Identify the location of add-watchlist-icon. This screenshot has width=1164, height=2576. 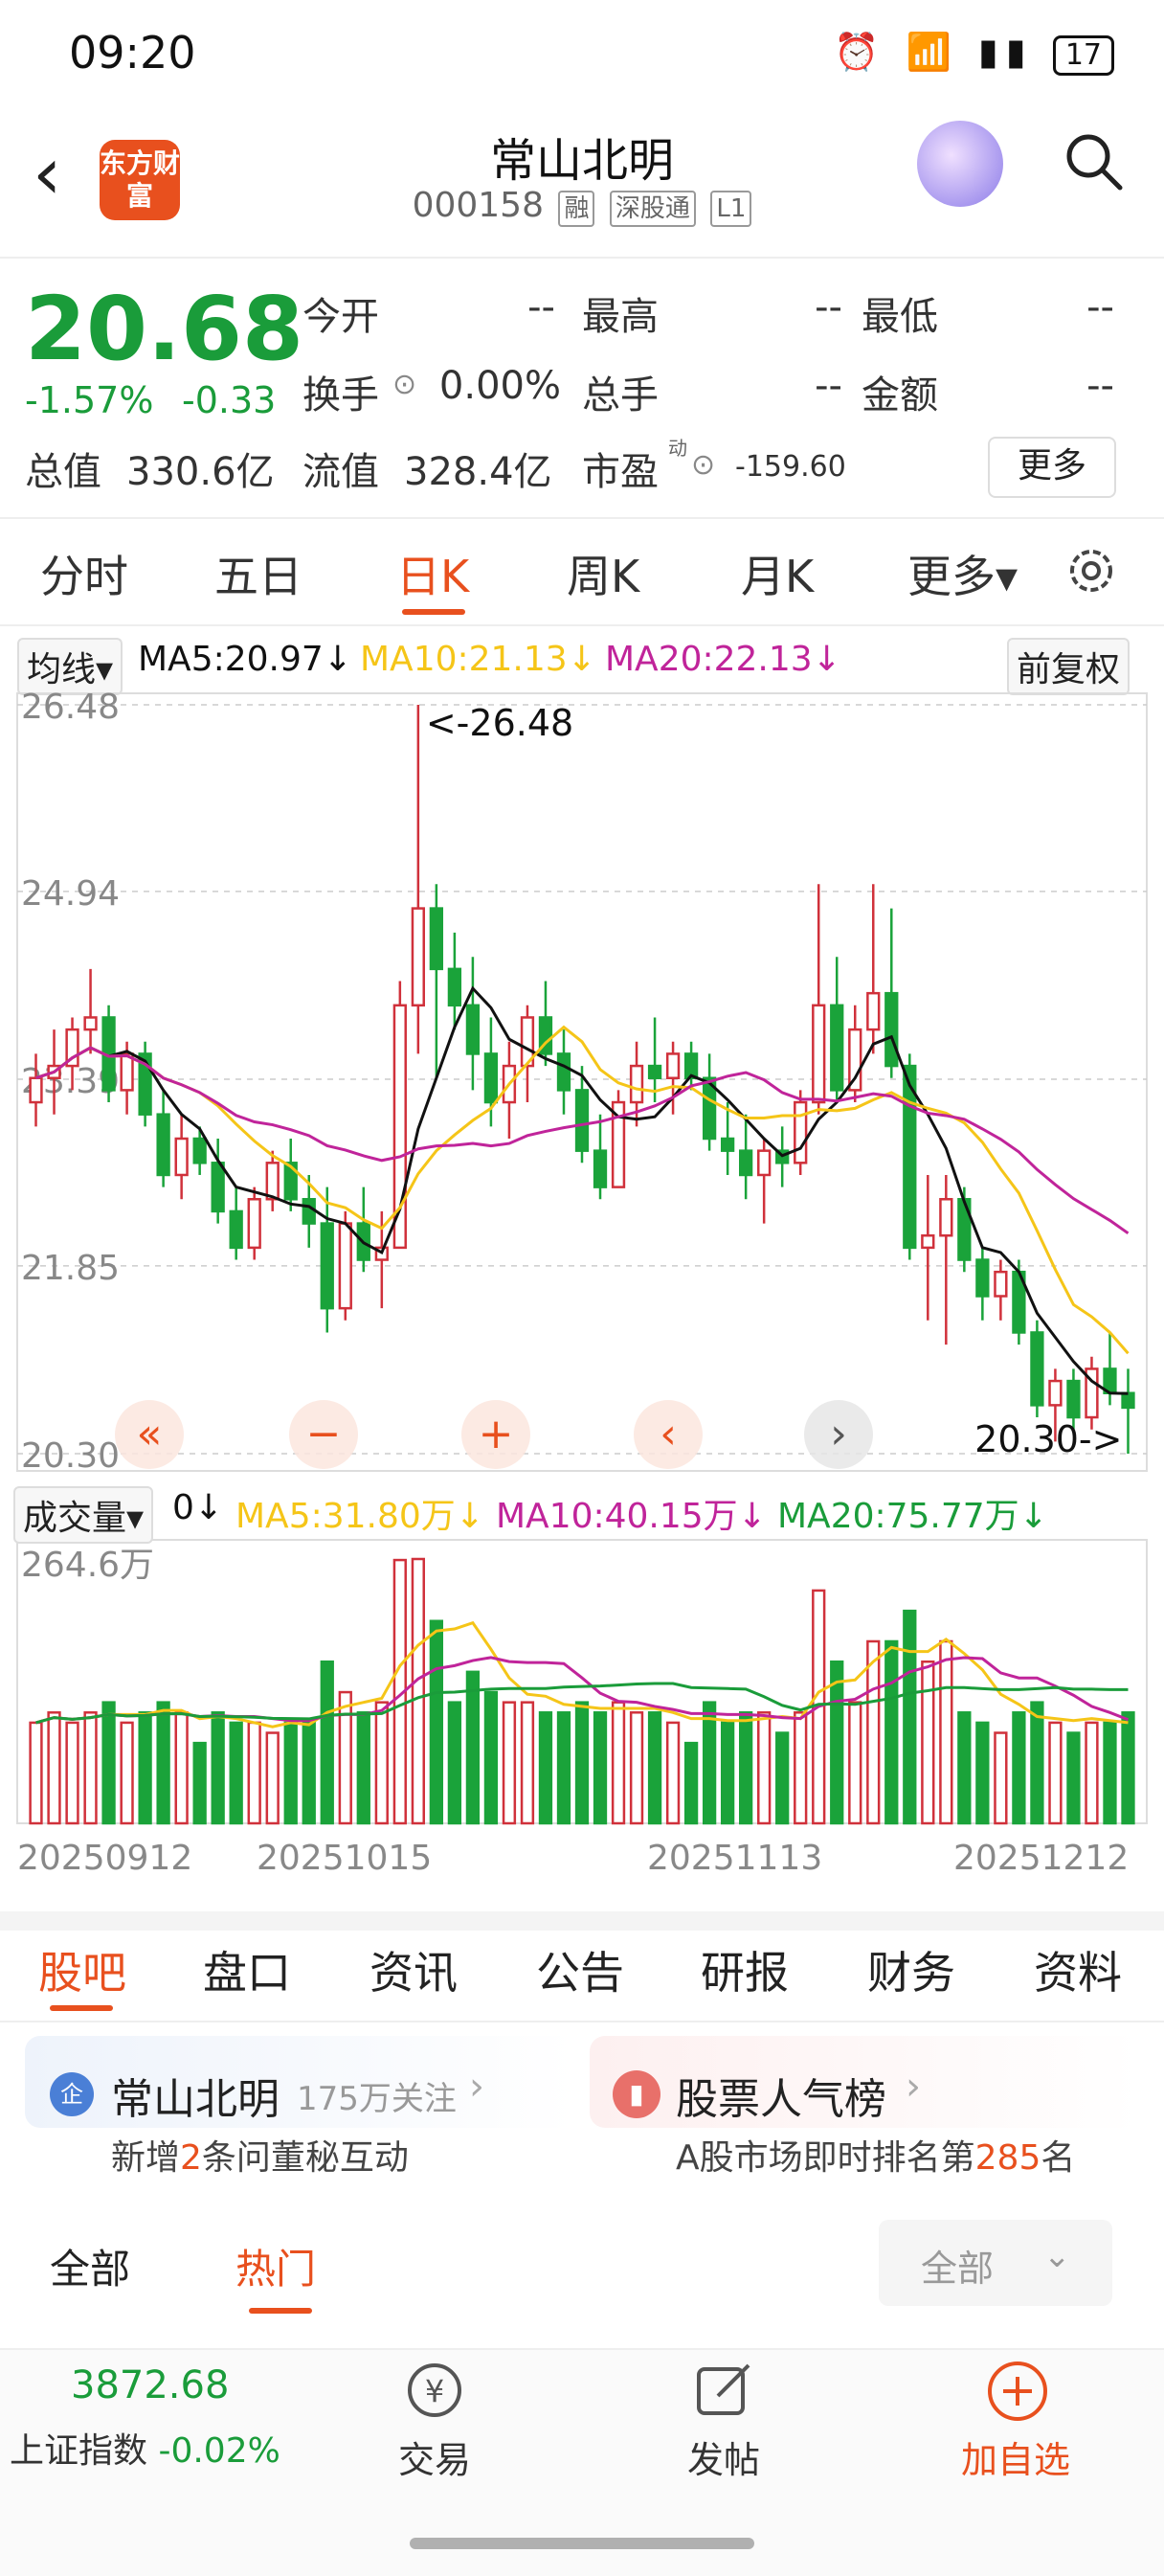
(1018, 2391).